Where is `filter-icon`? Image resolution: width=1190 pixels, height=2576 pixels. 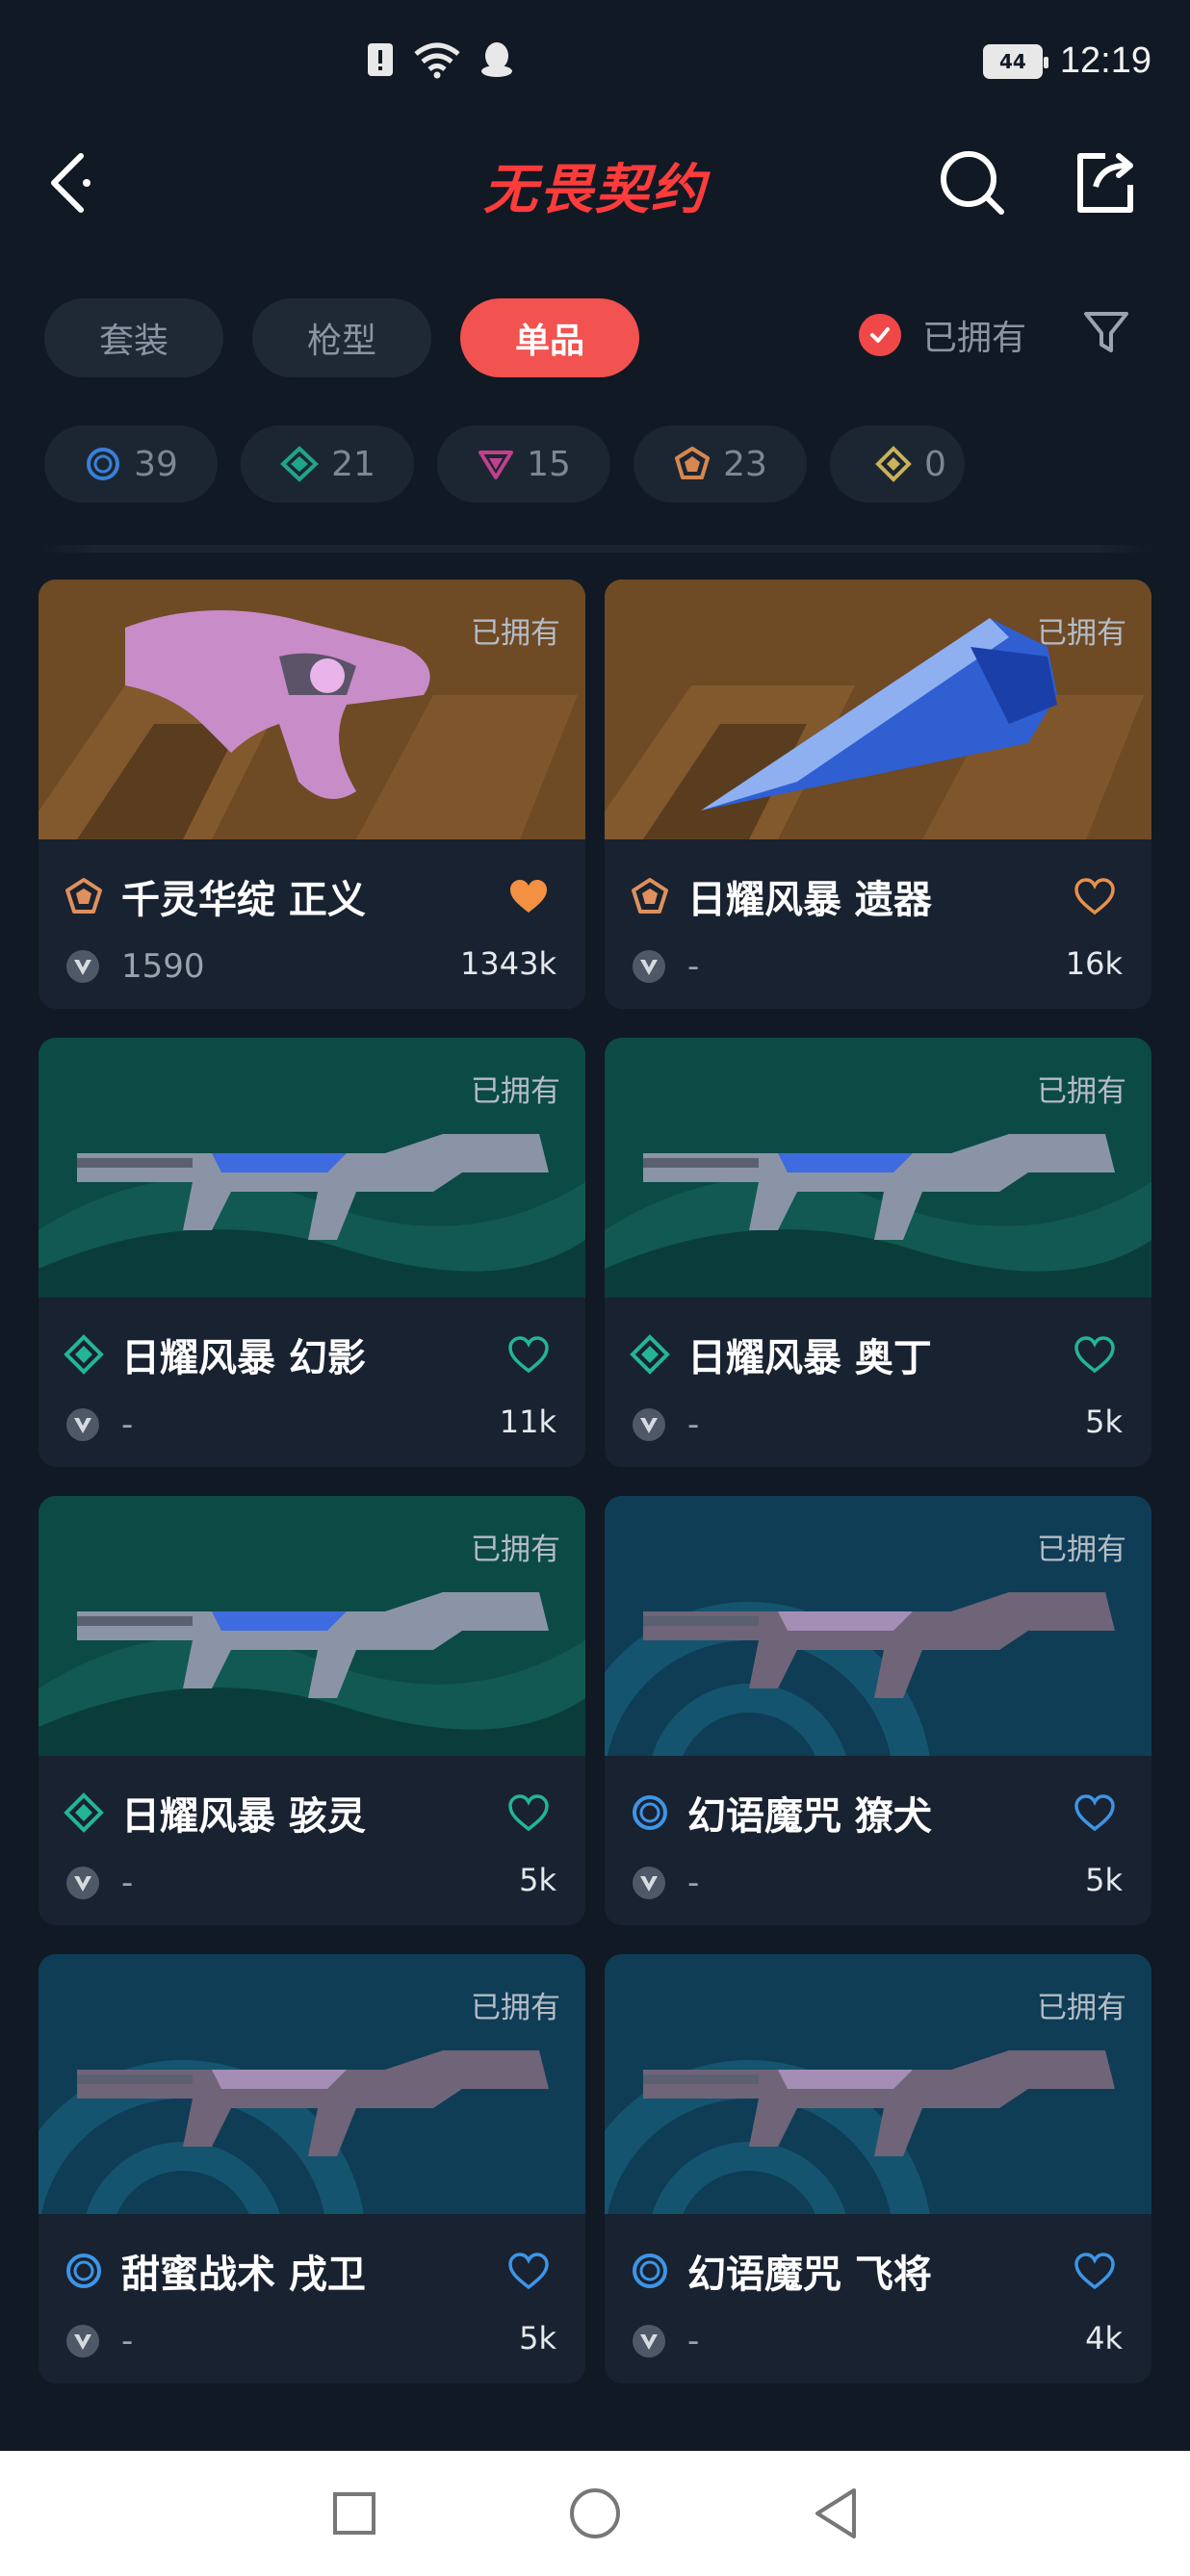
filter-icon is located at coordinates (1106, 332).